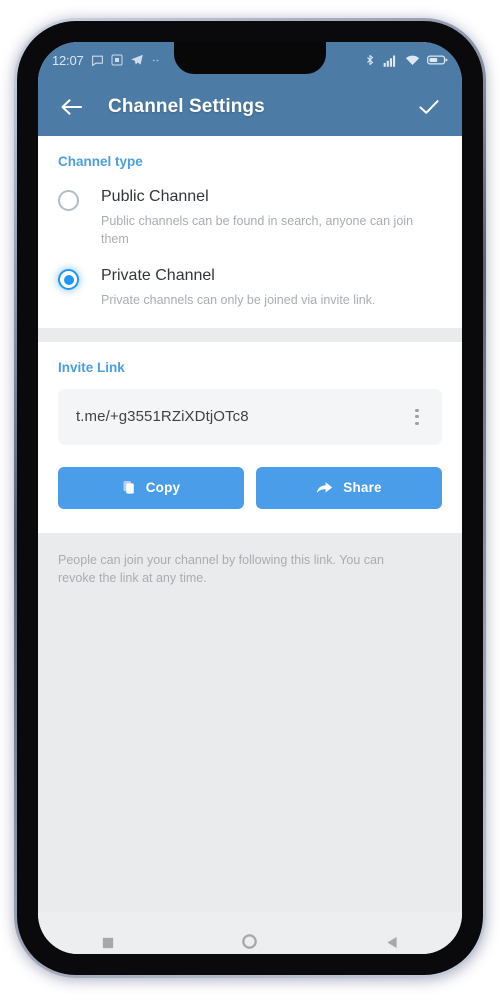  I want to click on radio-label-private: Private Channel, so click(158, 276).